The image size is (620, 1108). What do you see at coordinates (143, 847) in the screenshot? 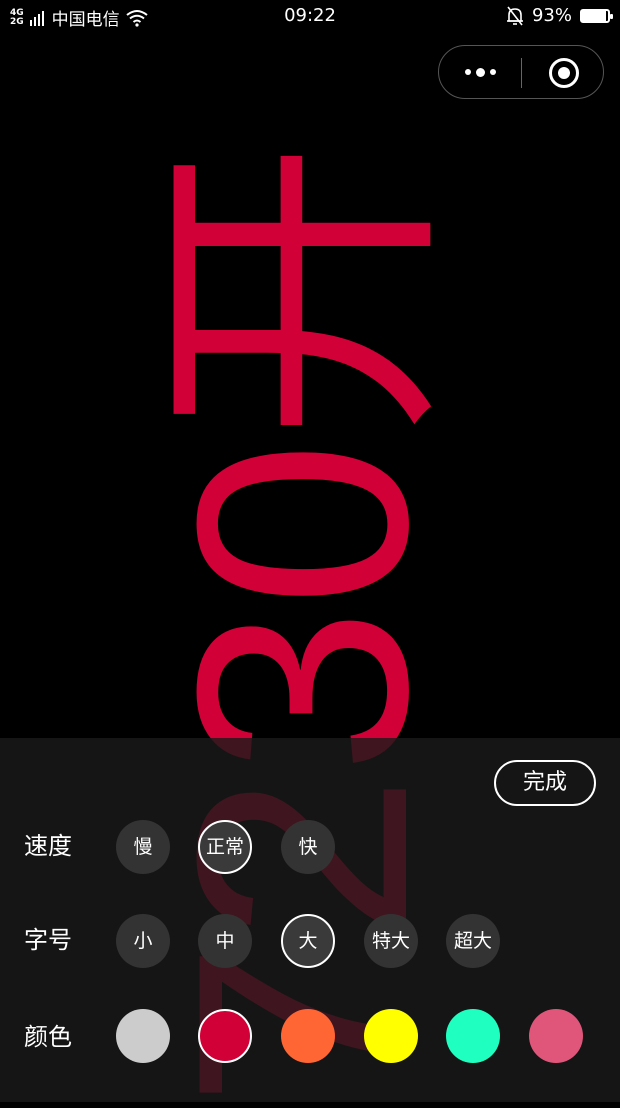
I see `speed-option-slow: 慢` at bounding box center [143, 847].